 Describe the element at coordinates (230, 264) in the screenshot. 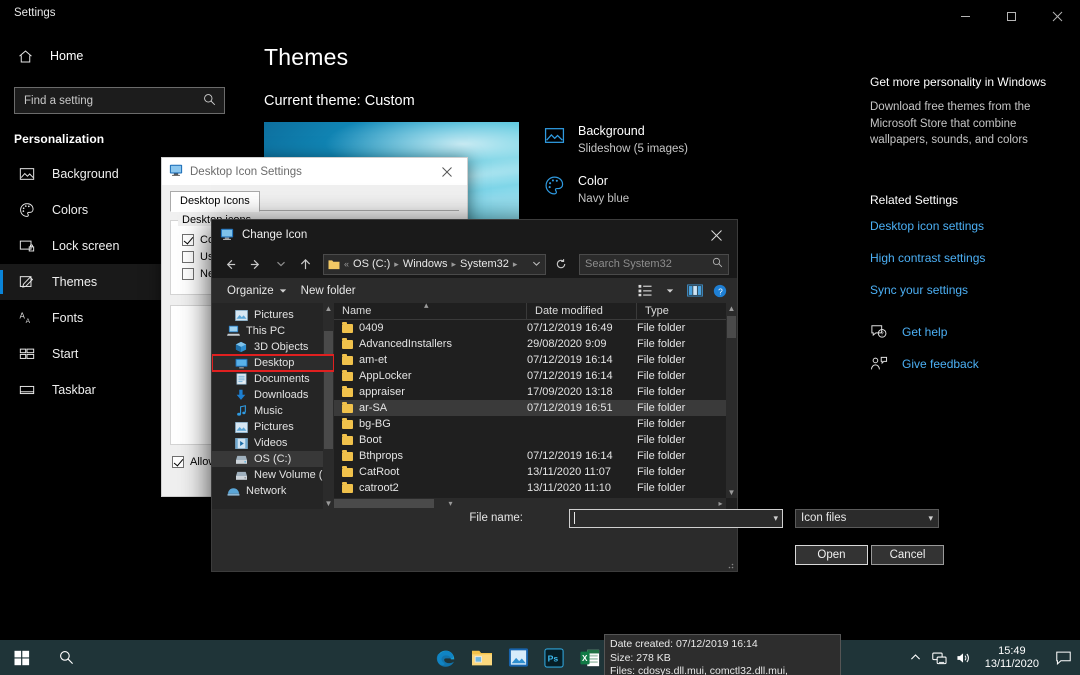

I see `back-button` at that location.